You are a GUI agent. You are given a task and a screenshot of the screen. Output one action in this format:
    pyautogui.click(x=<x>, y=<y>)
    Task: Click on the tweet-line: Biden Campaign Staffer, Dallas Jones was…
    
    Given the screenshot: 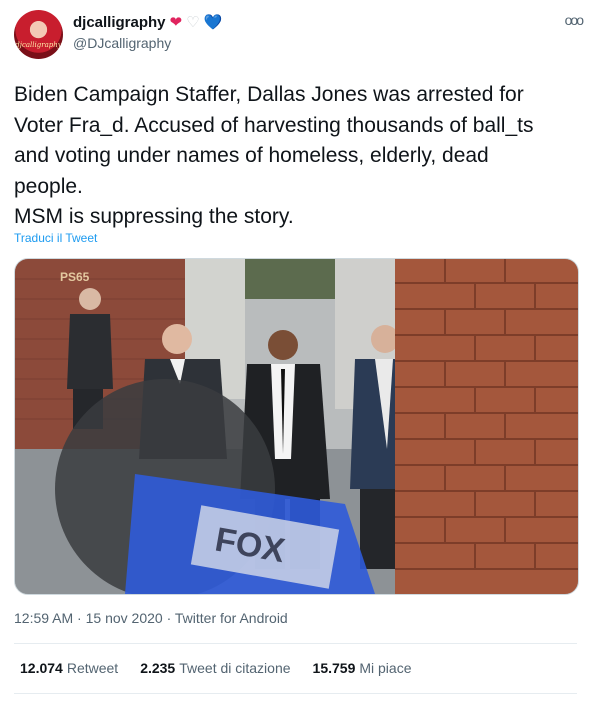 What is the action you would take?
    pyautogui.click(x=269, y=94)
    